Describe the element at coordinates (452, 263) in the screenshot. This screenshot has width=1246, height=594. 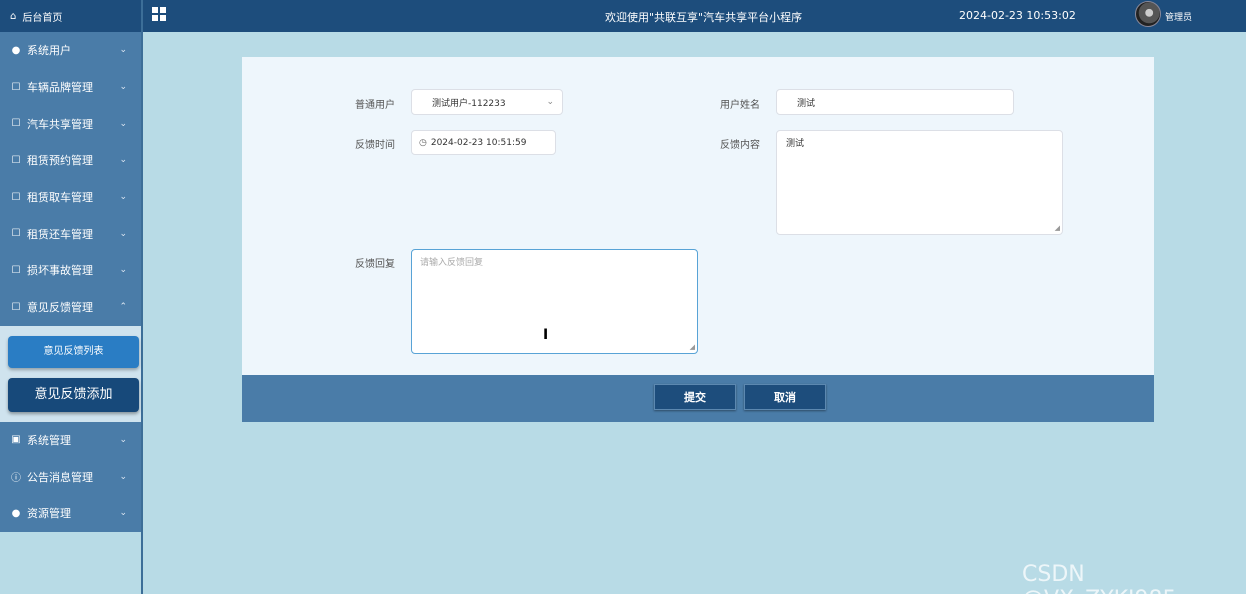
I see `reply-placeholder: 请输入反馈回复` at that location.